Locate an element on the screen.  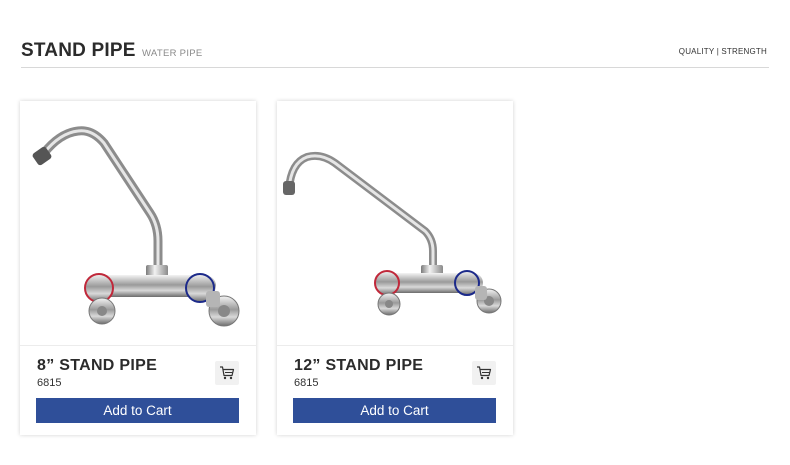
section-title: STAND PIPE is located at coordinates (78, 50).